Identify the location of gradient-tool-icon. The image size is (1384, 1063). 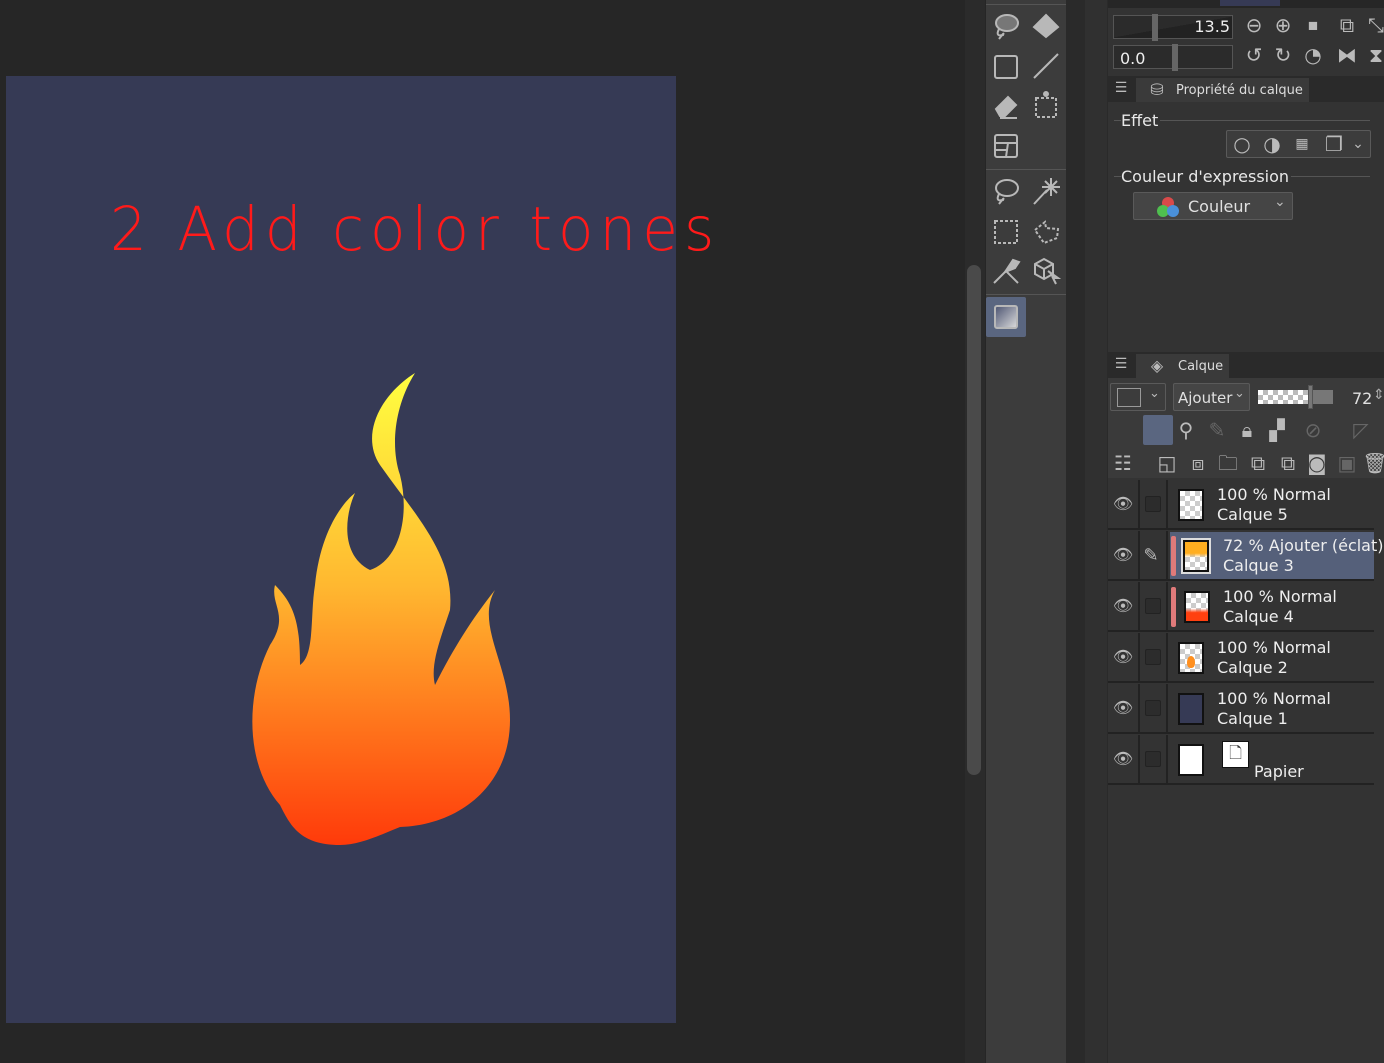
(1006, 317).